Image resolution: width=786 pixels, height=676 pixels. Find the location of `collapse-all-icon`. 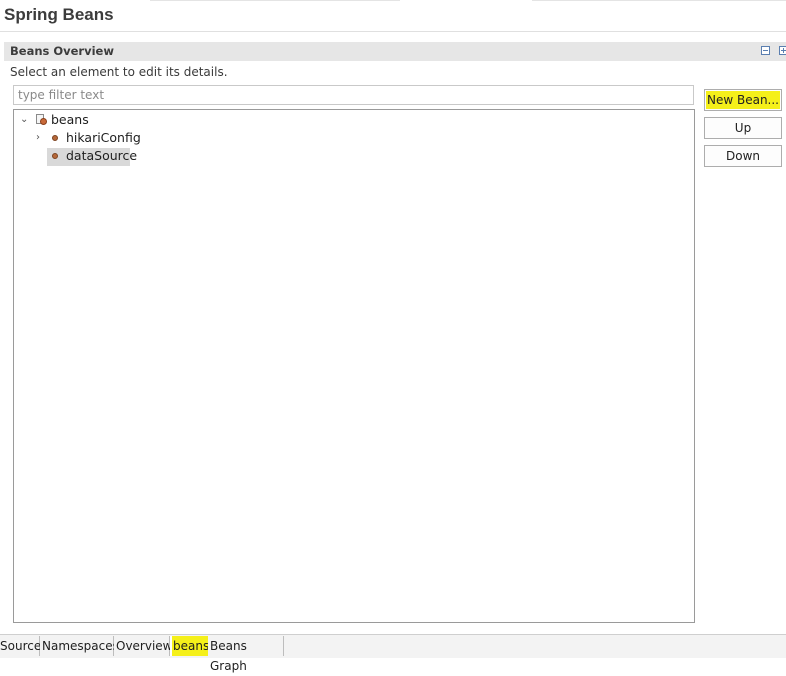

collapse-all-icon is located at coordinates (765, 50).